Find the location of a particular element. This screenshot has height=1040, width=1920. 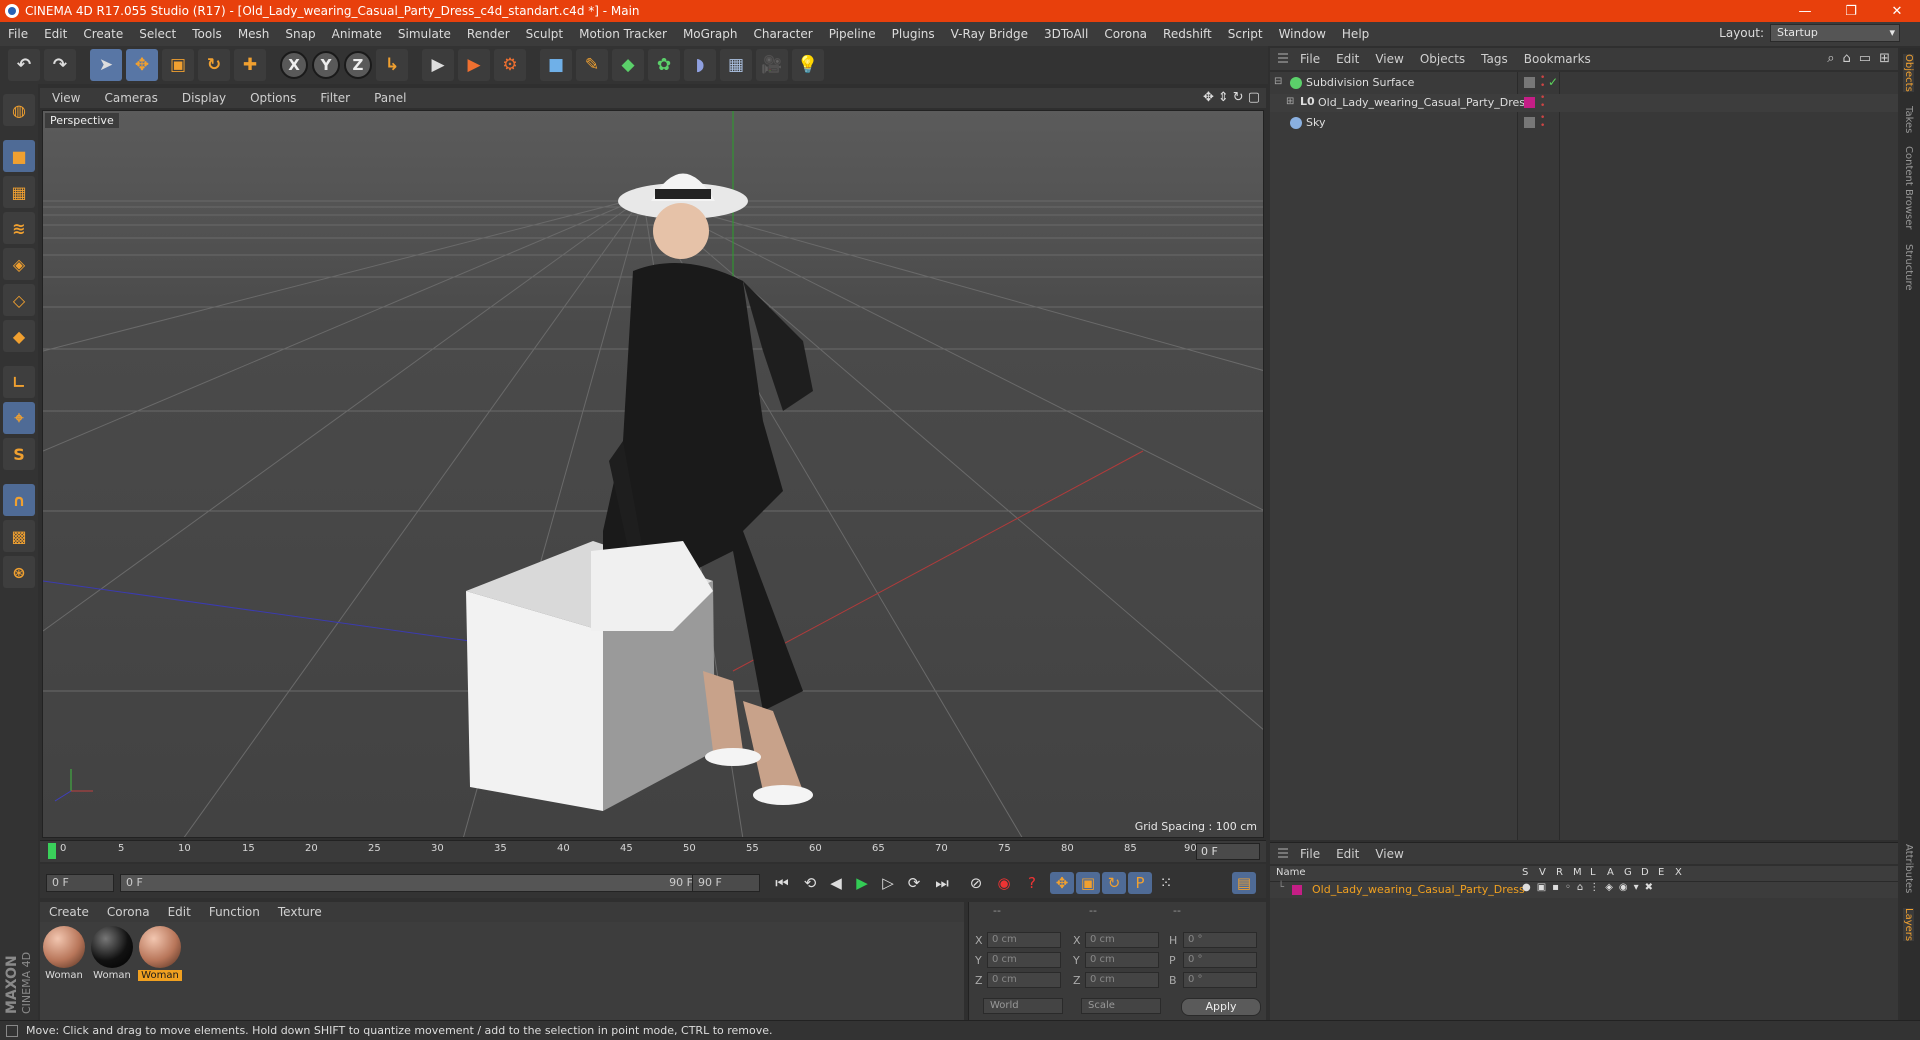

menu-render: Render is located at coordinates (488, 34).